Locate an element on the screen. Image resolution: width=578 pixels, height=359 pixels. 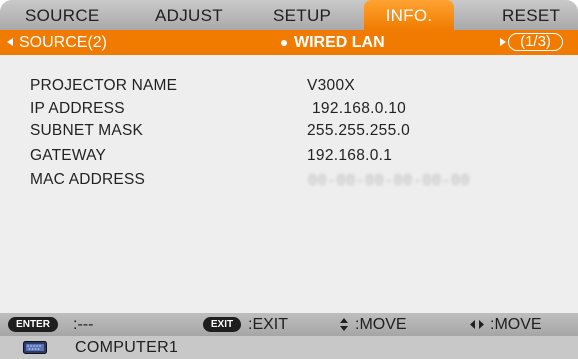
tab-info: INFO. is located at coordinates (409, 15).